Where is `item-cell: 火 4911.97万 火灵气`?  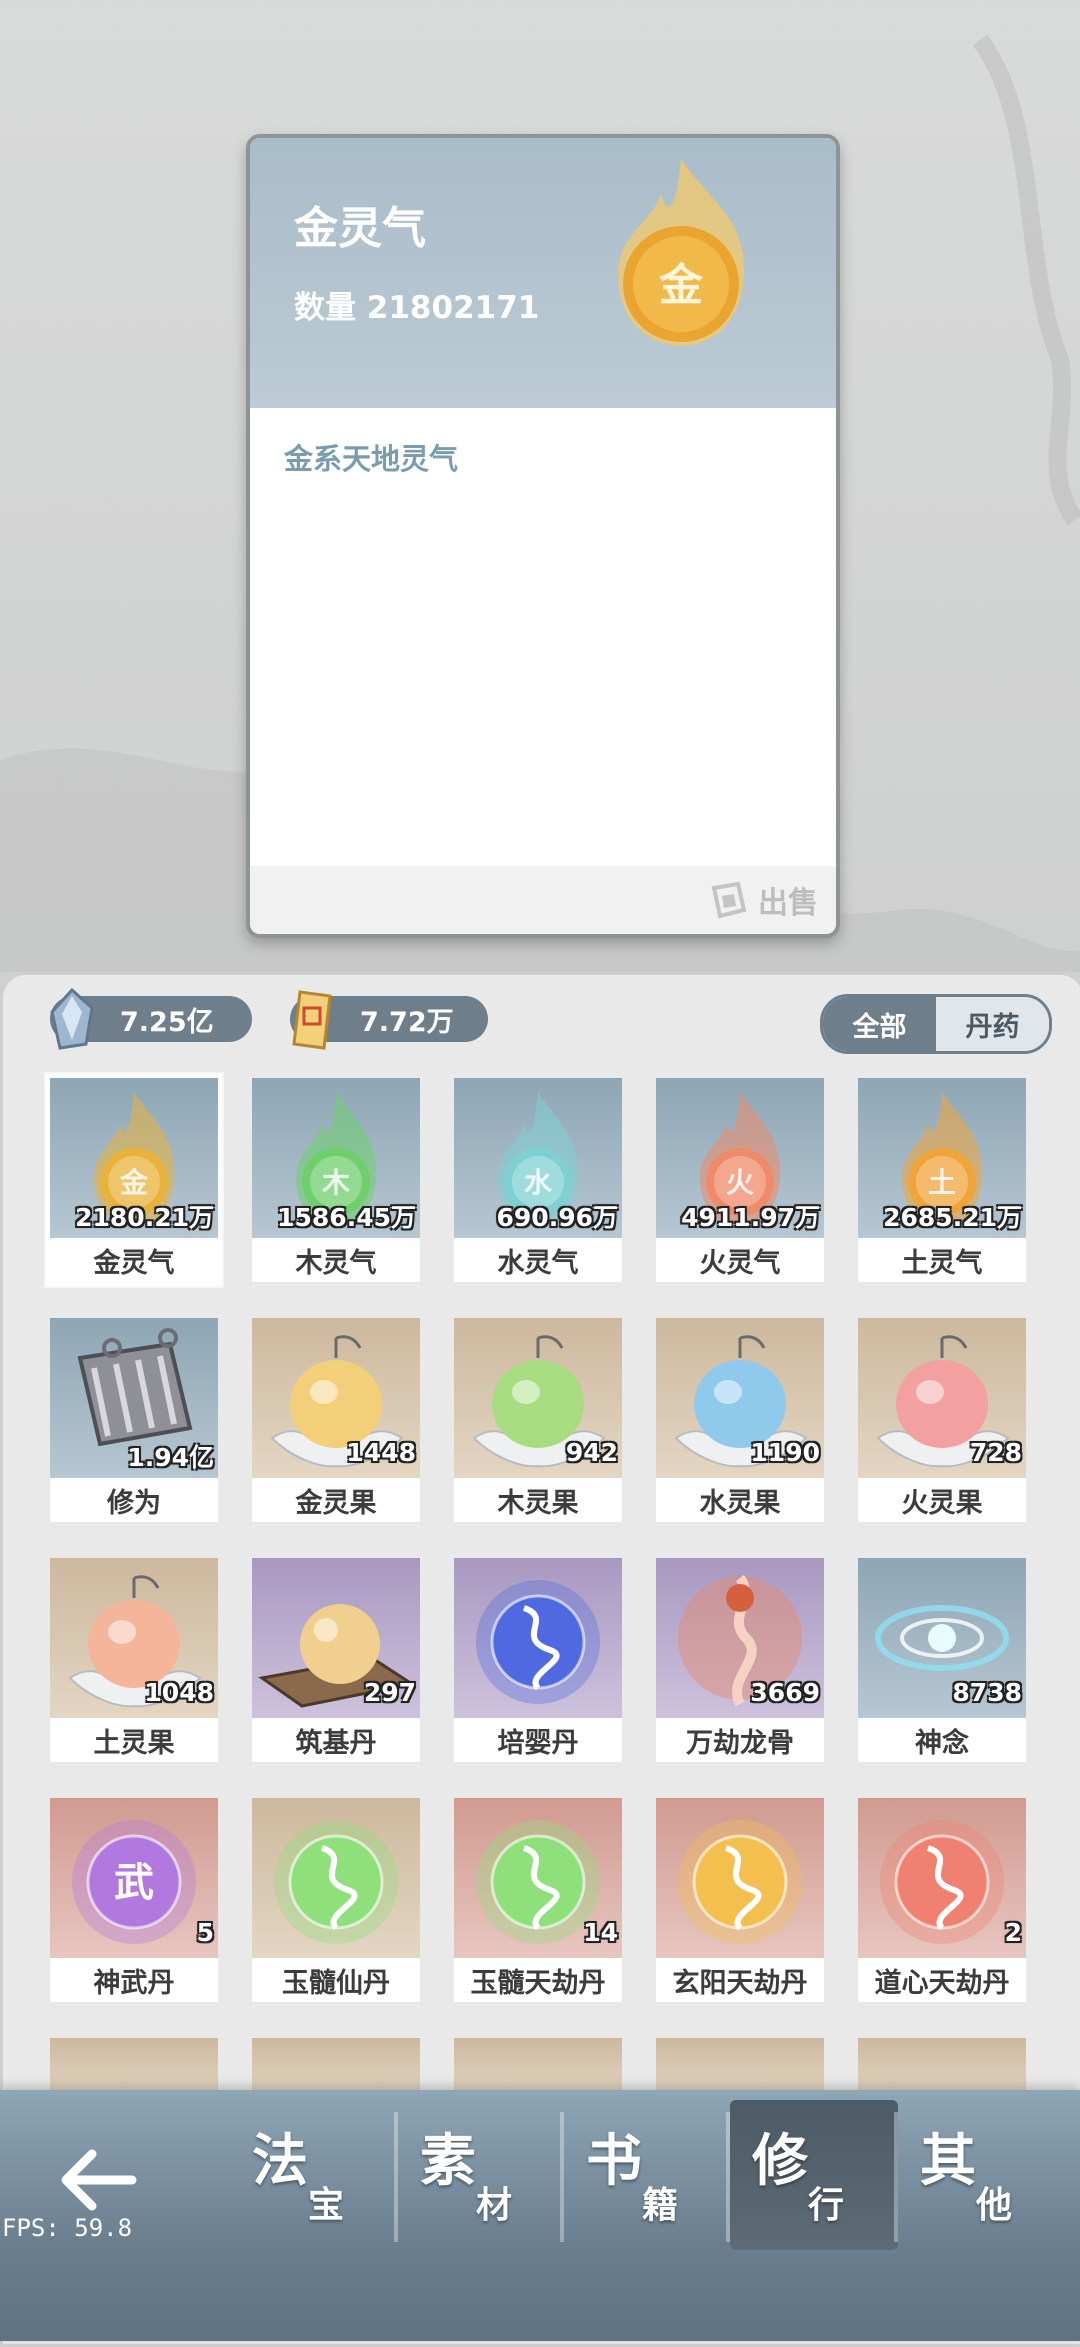 item-cell: 火 4911.97万 火灵气 is located at coordinates (740, 1180).